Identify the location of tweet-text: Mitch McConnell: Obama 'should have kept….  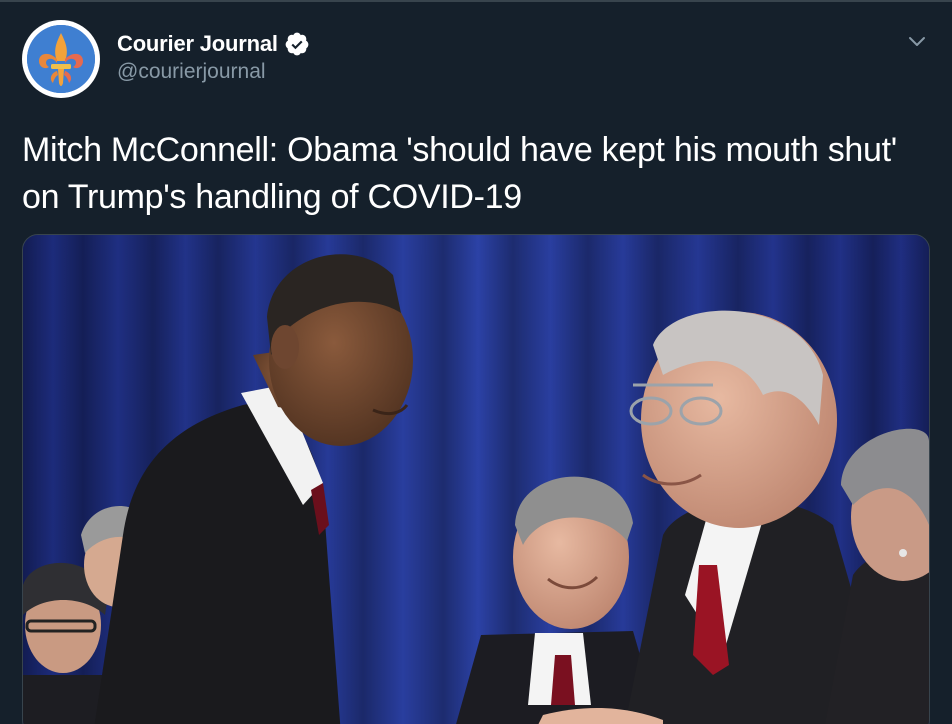
(459, 173).